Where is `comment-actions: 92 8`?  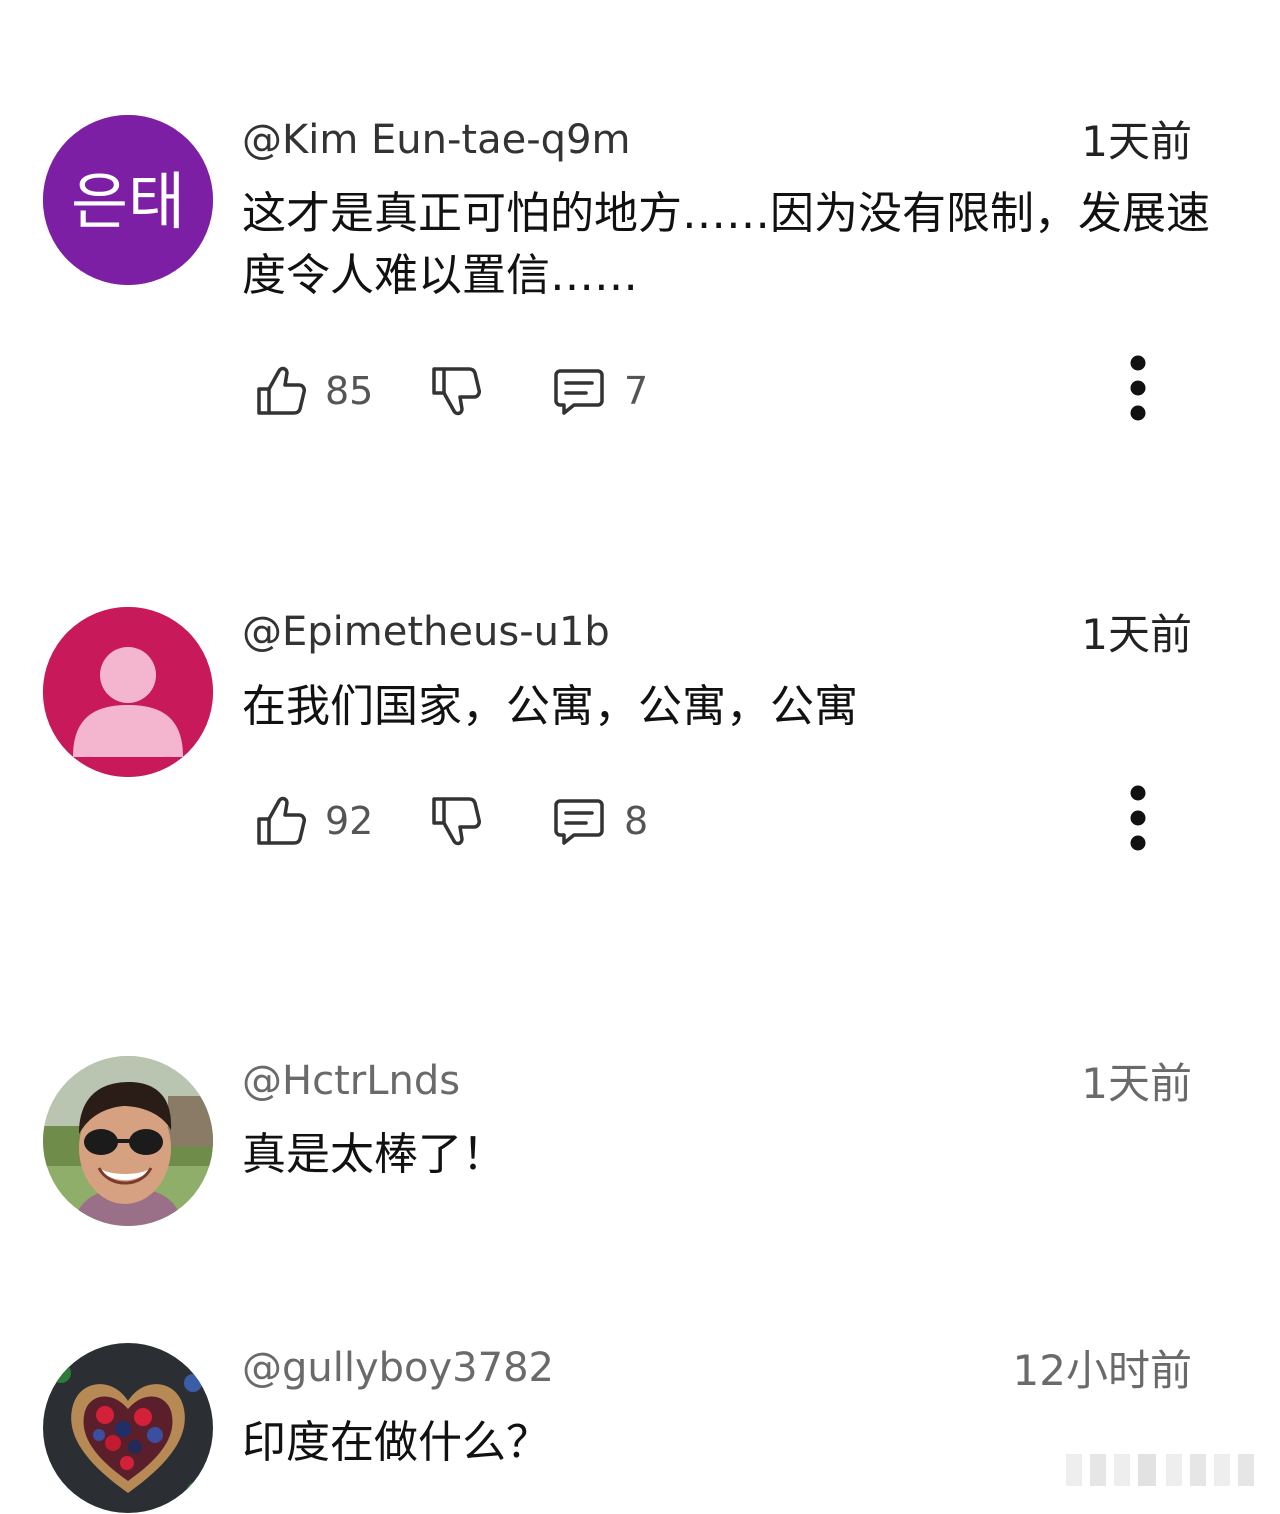 comment-actions: 92 8 is located at coordinates (735, 818).